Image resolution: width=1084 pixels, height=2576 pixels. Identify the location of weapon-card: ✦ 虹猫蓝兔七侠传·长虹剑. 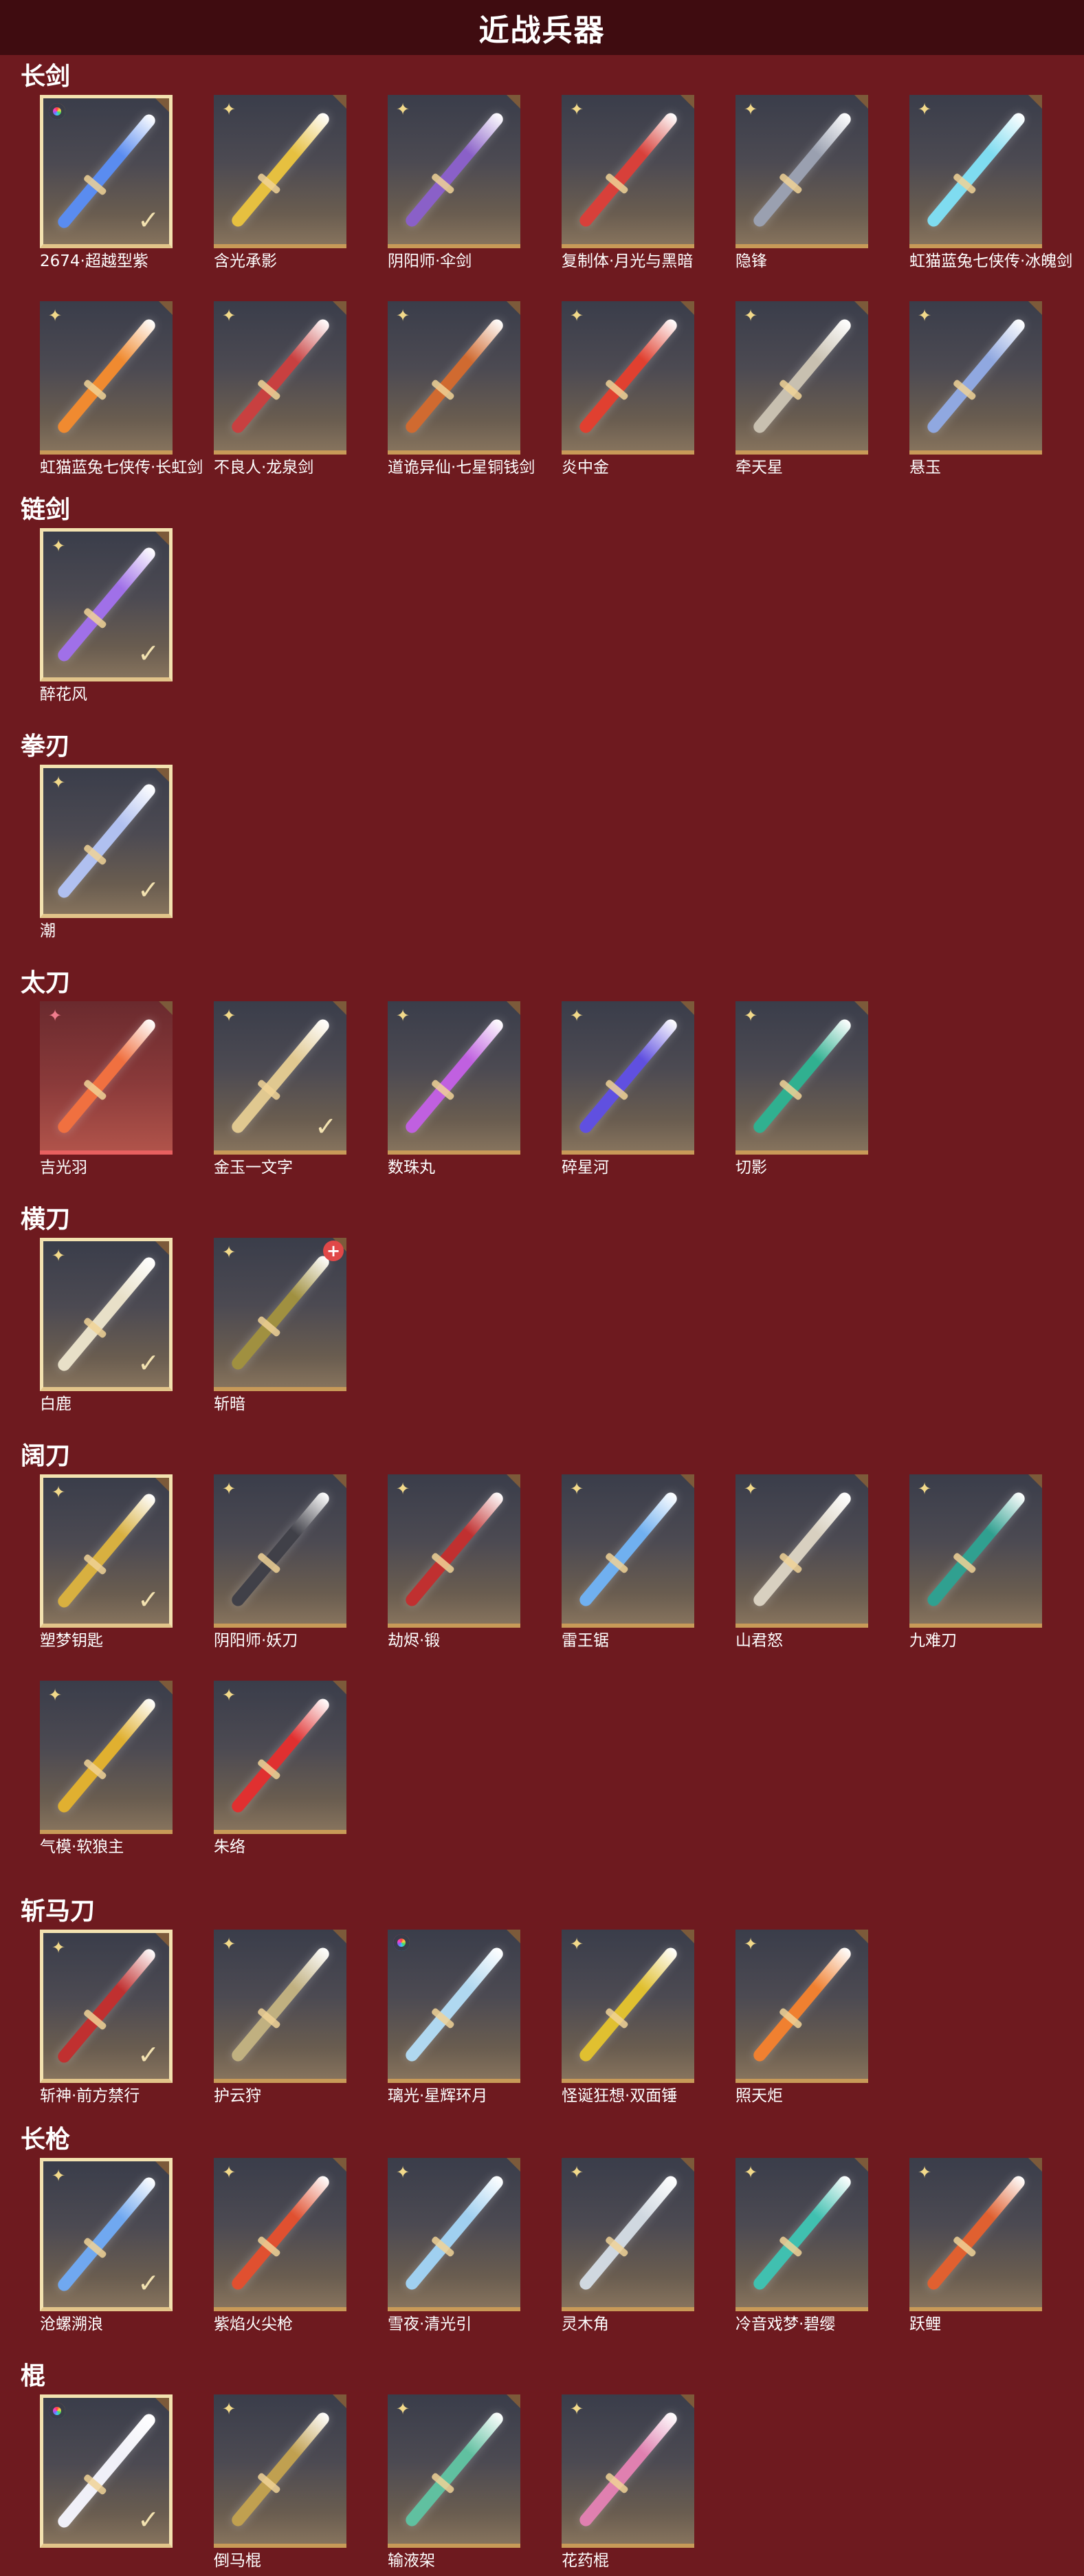
(122, 389).